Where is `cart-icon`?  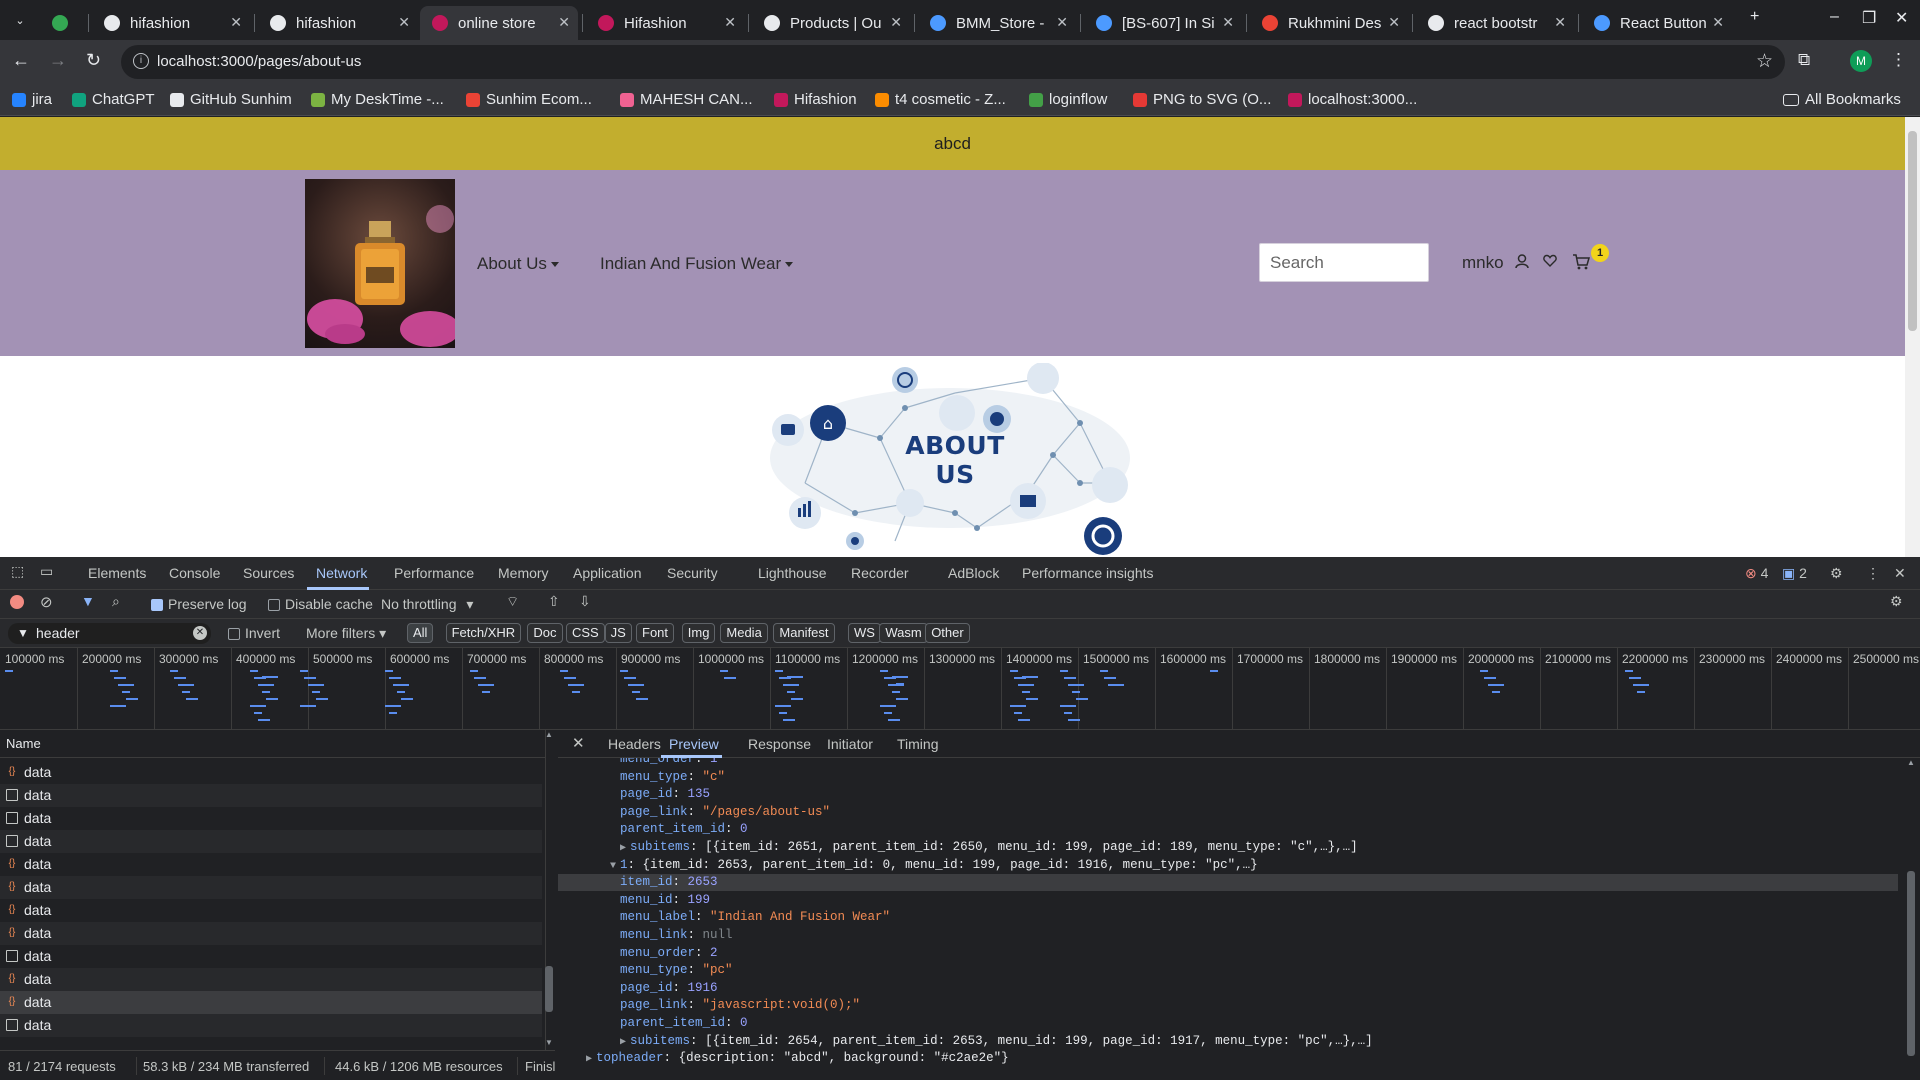 cart-icon is located at coordinates (1581, 264).